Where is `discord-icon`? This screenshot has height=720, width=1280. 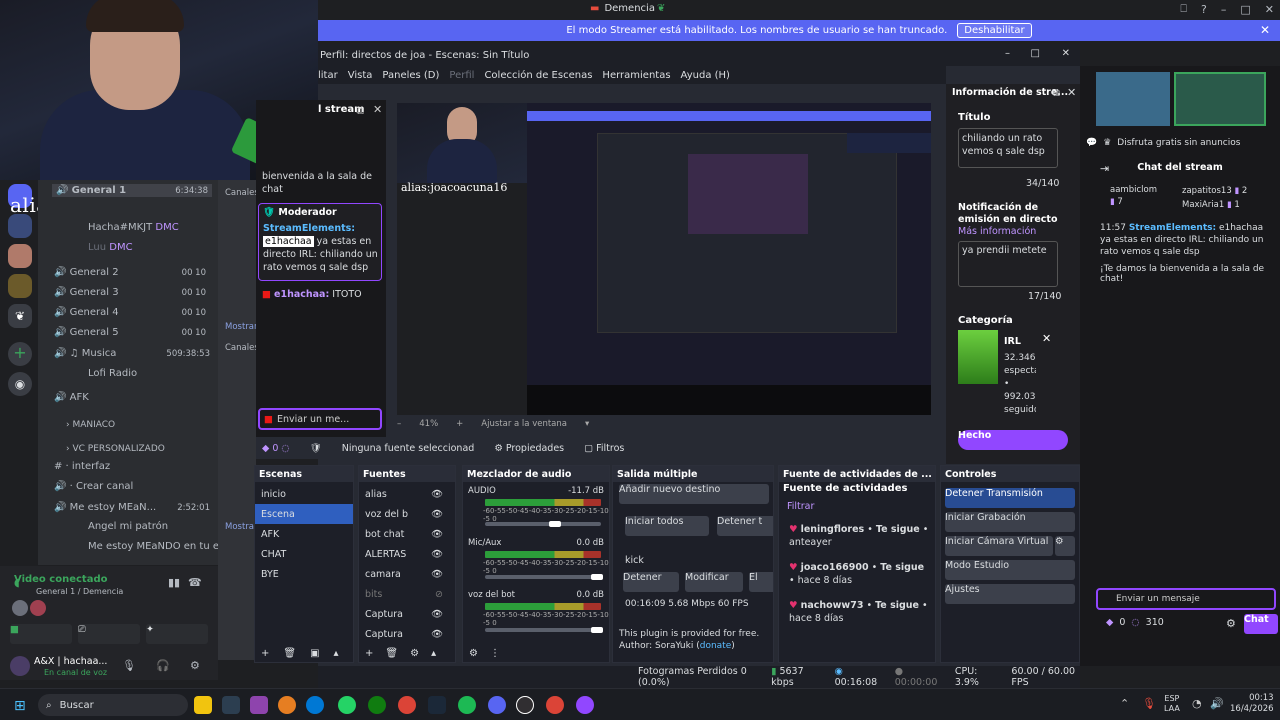
discord-icon is located at coordinates (497, 705).